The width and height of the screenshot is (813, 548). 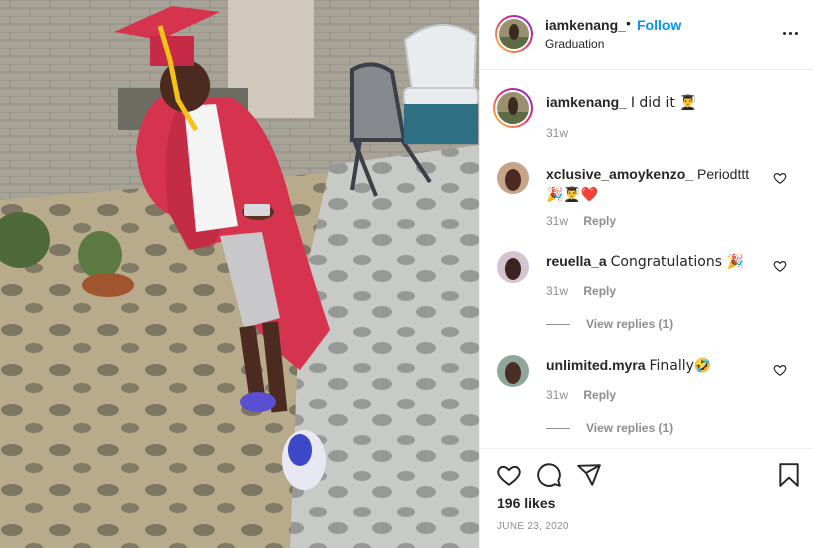 I want to click on comment-body: Congratulations 🎉, so click(x=677, y=262).